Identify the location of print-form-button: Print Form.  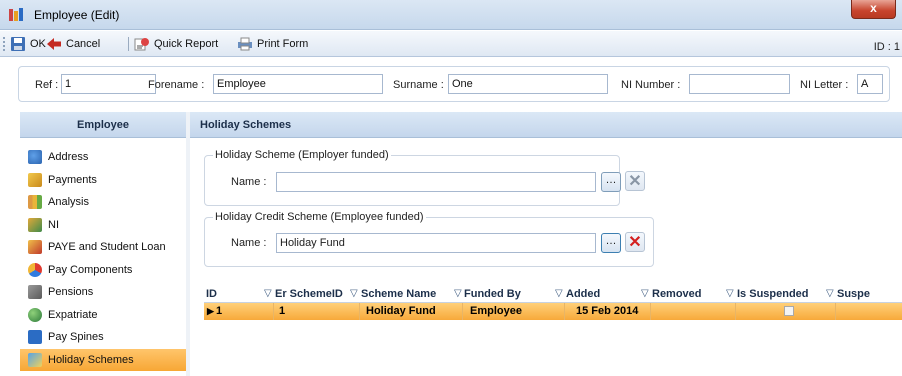
(272, 44).